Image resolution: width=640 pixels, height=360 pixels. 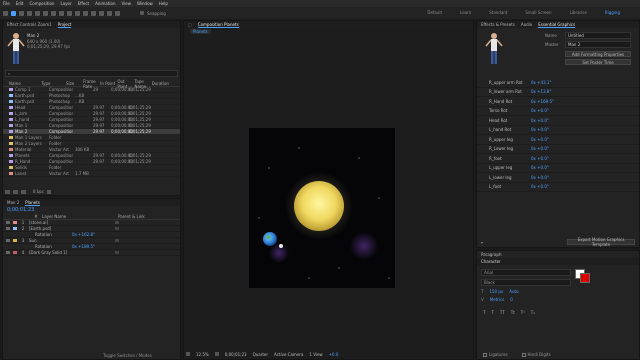 What do you see at coordinates (558, 168) in the screenshot?
I see `eg-property-row: L_upper leg 0x +0.0°` at bounding box center [558, 168].